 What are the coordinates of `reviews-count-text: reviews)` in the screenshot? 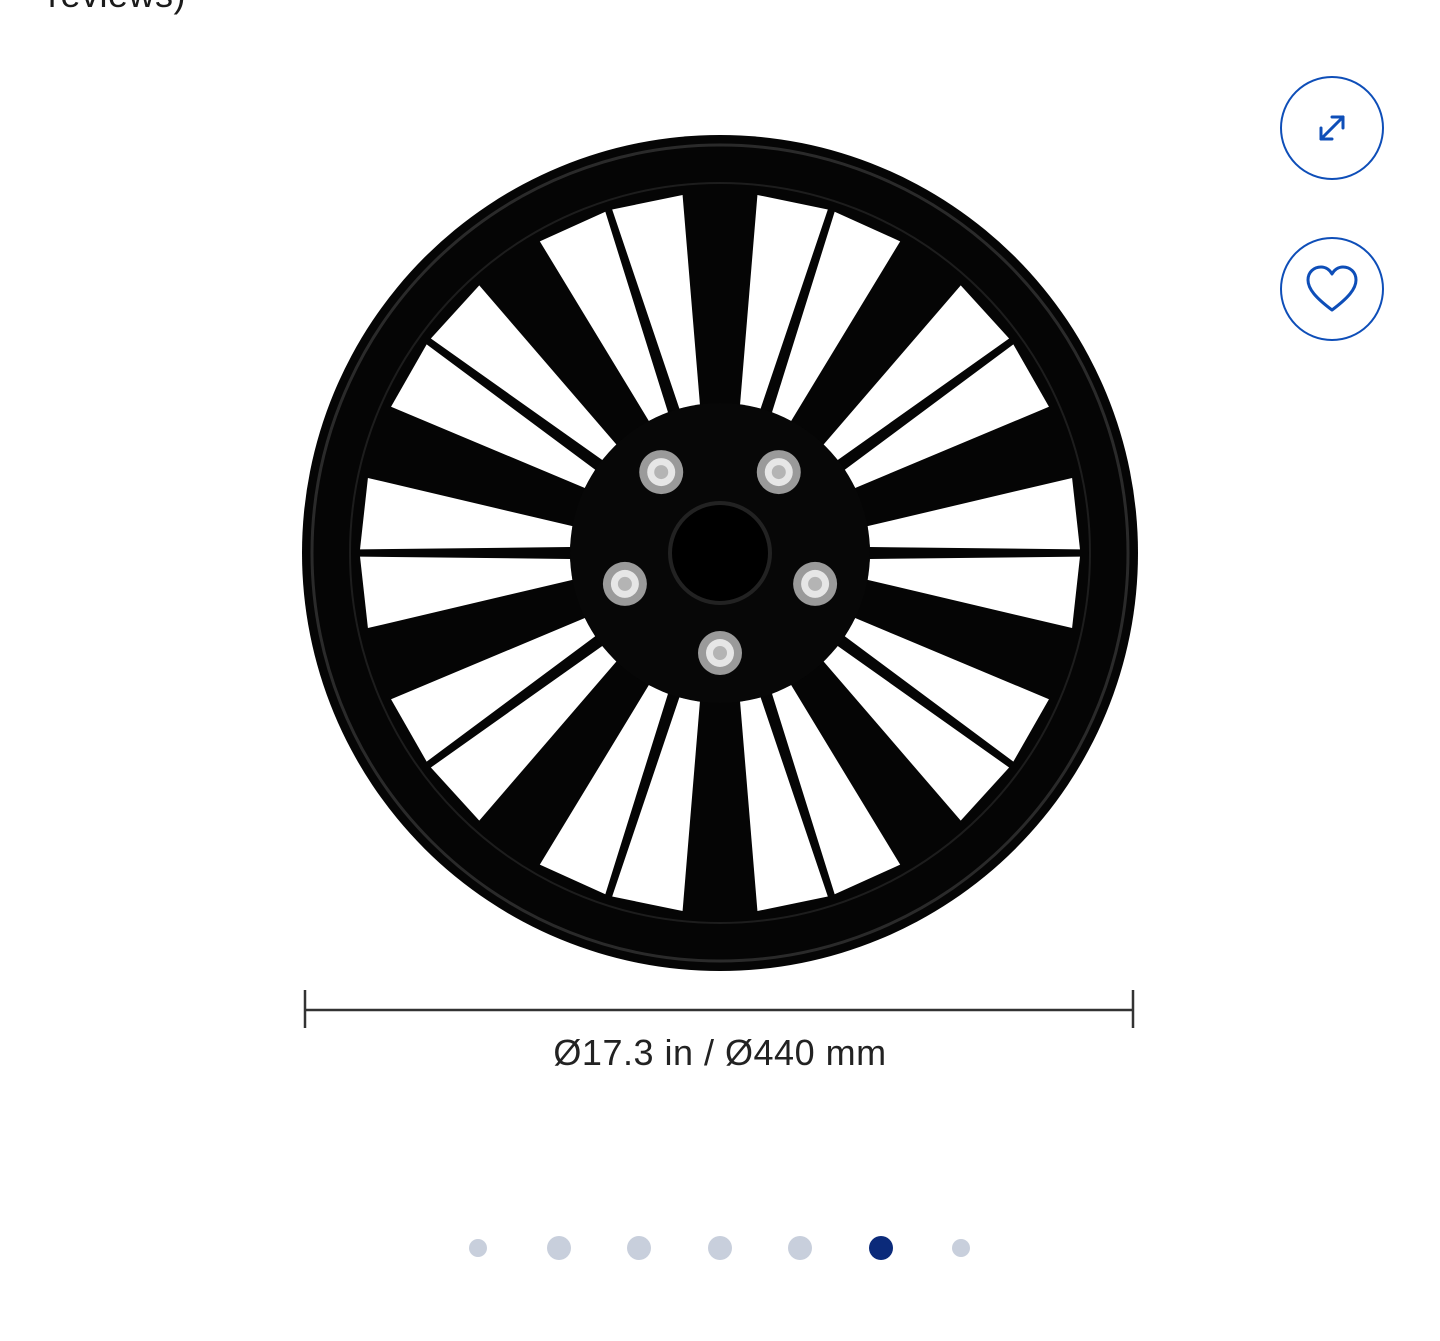 It's located at (117, 8).